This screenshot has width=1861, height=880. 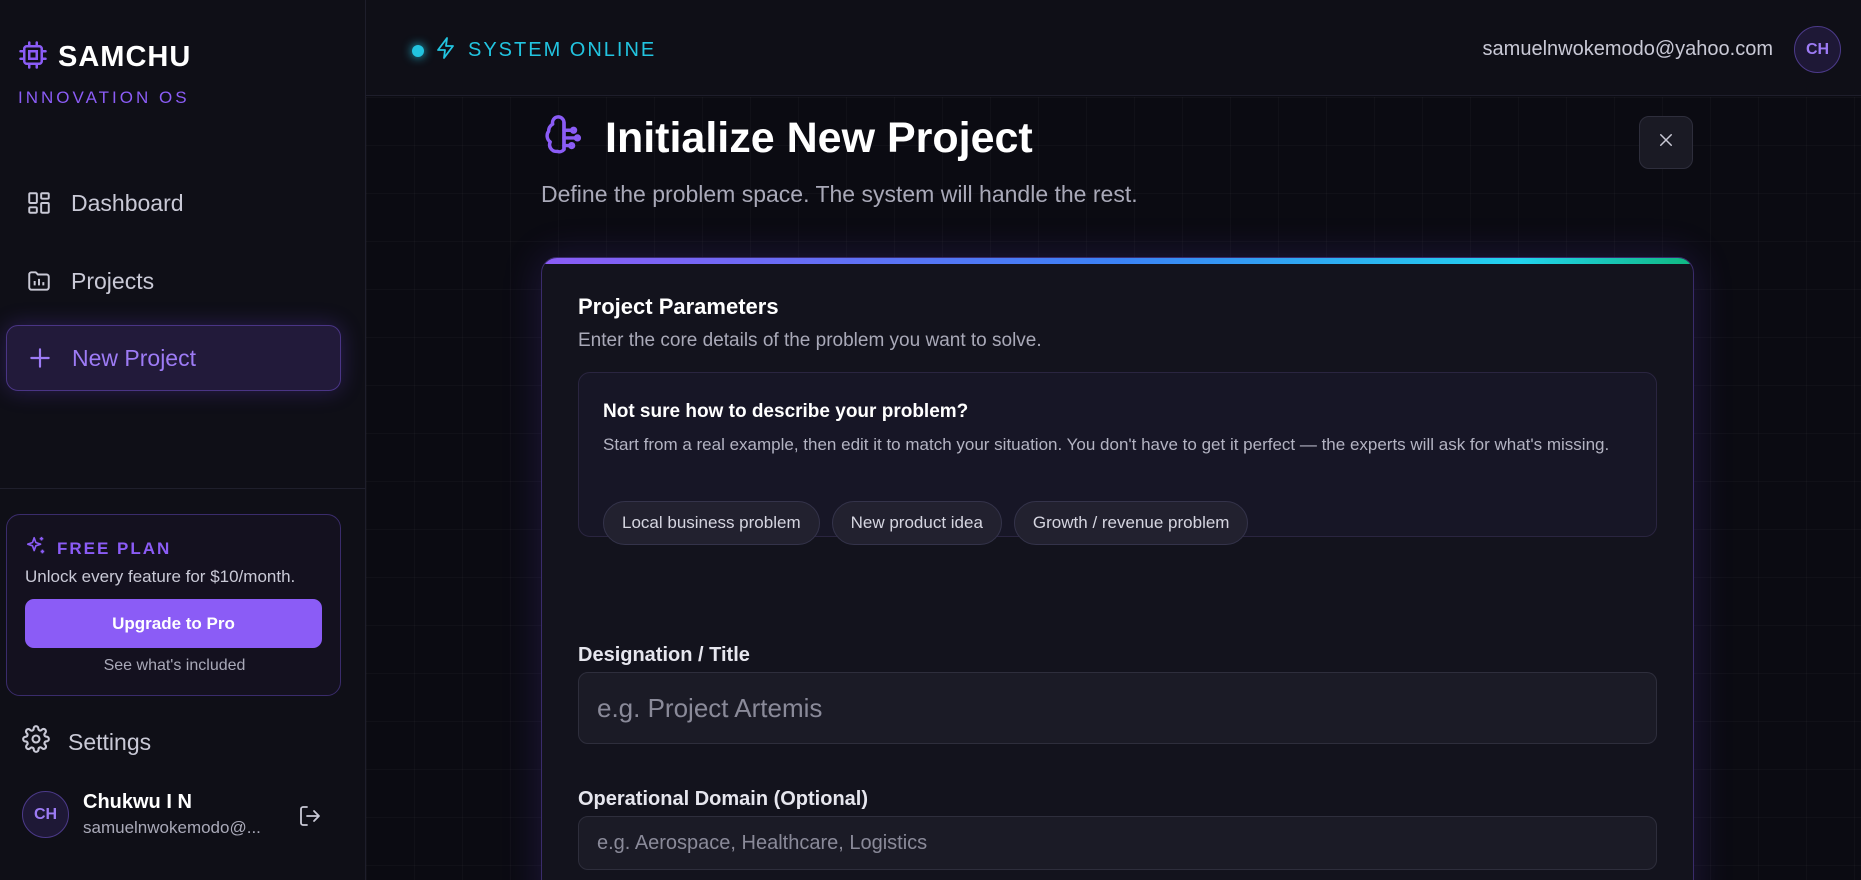 What do you see at coordinates (40, 358) in the screenshot?
I see `plus-icon` at bounding box center [40, 358].